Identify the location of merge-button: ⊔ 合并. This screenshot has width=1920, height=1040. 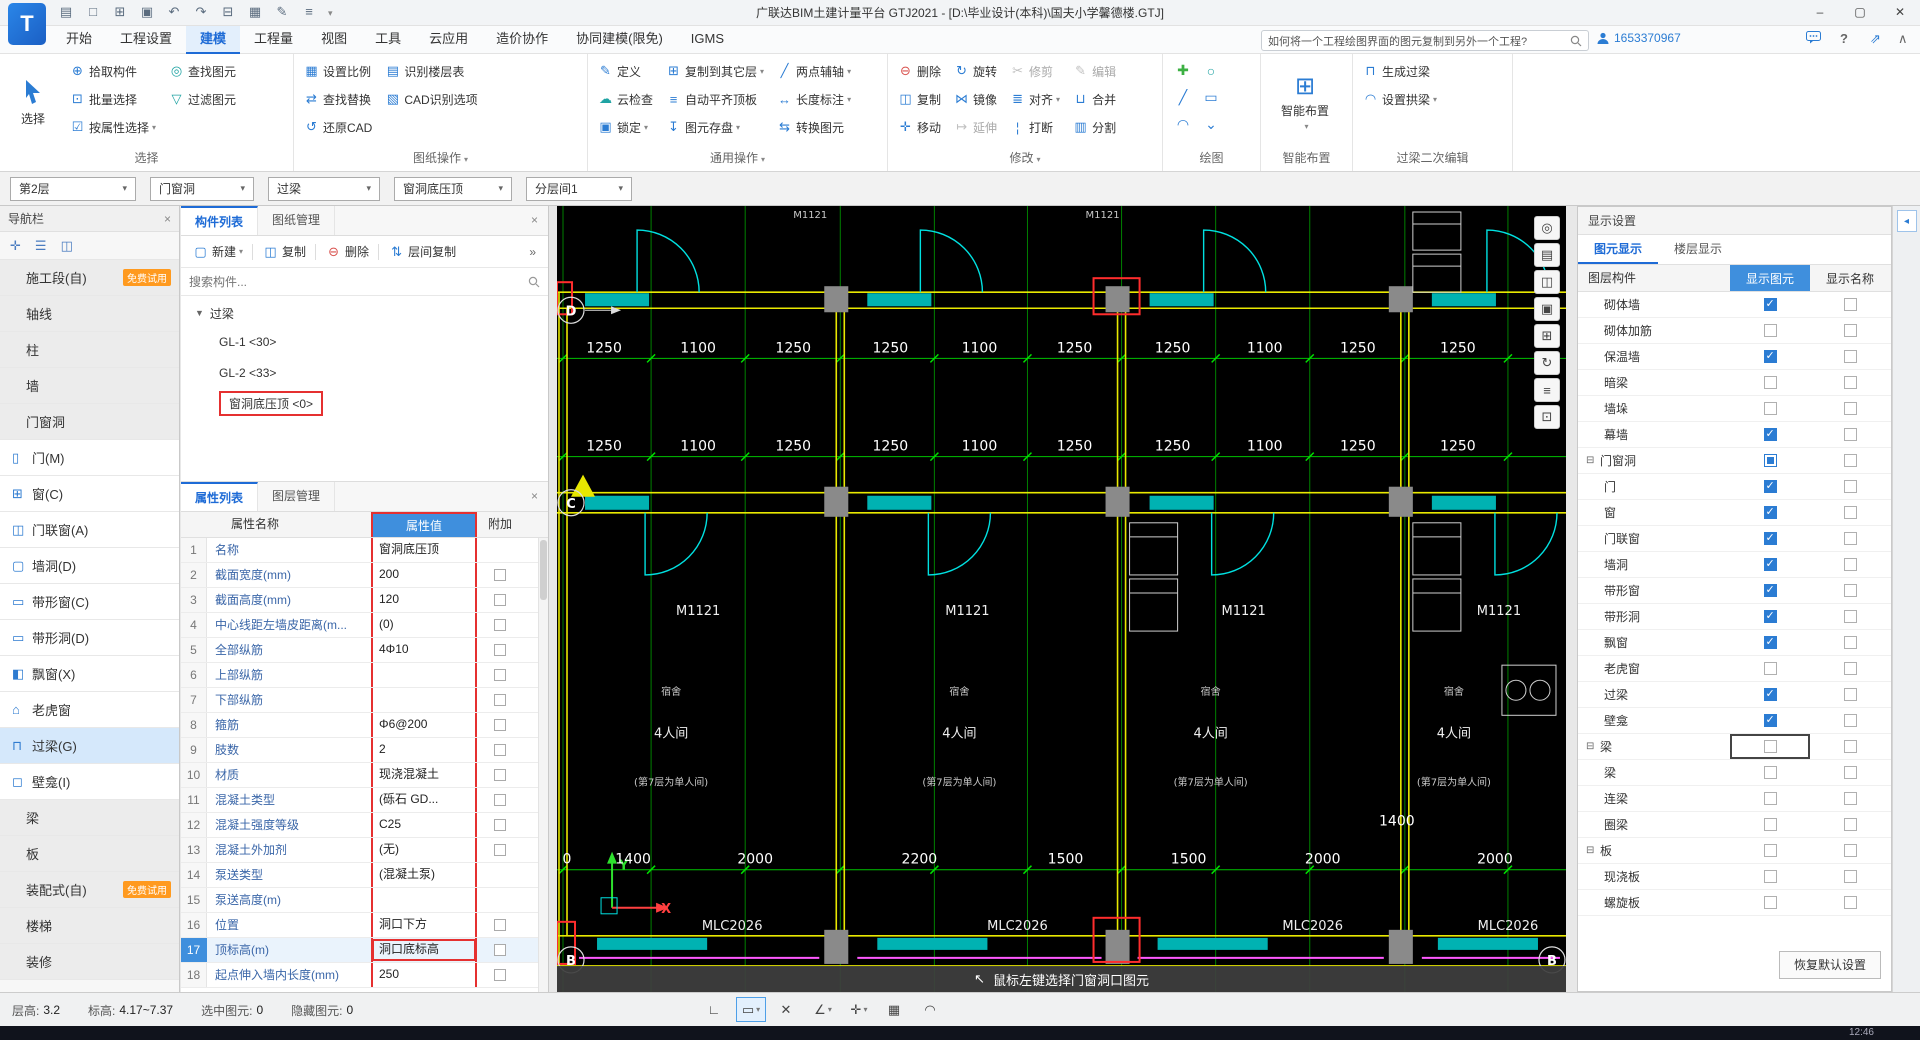
(1094, 99).